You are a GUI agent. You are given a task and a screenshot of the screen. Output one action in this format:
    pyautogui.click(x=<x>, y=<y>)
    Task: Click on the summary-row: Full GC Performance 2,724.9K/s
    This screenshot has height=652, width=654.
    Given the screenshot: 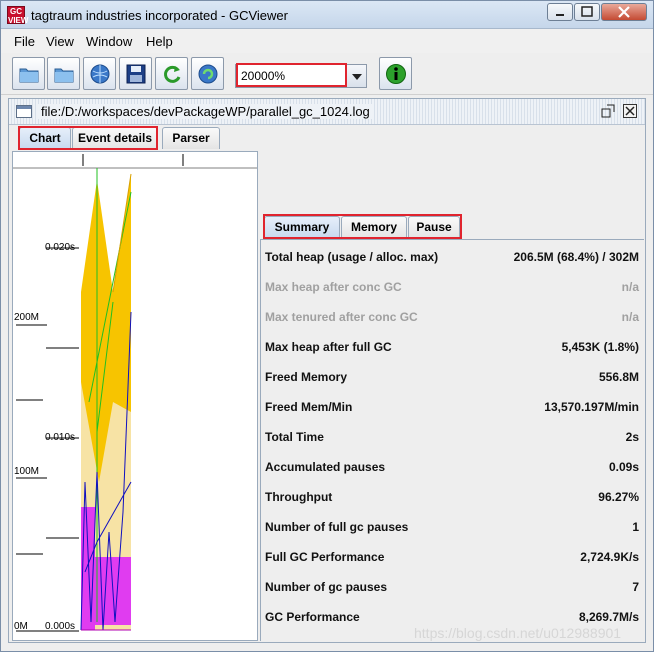 What is the action you would take?
    pyautogui.click(x=452, y=559)
    